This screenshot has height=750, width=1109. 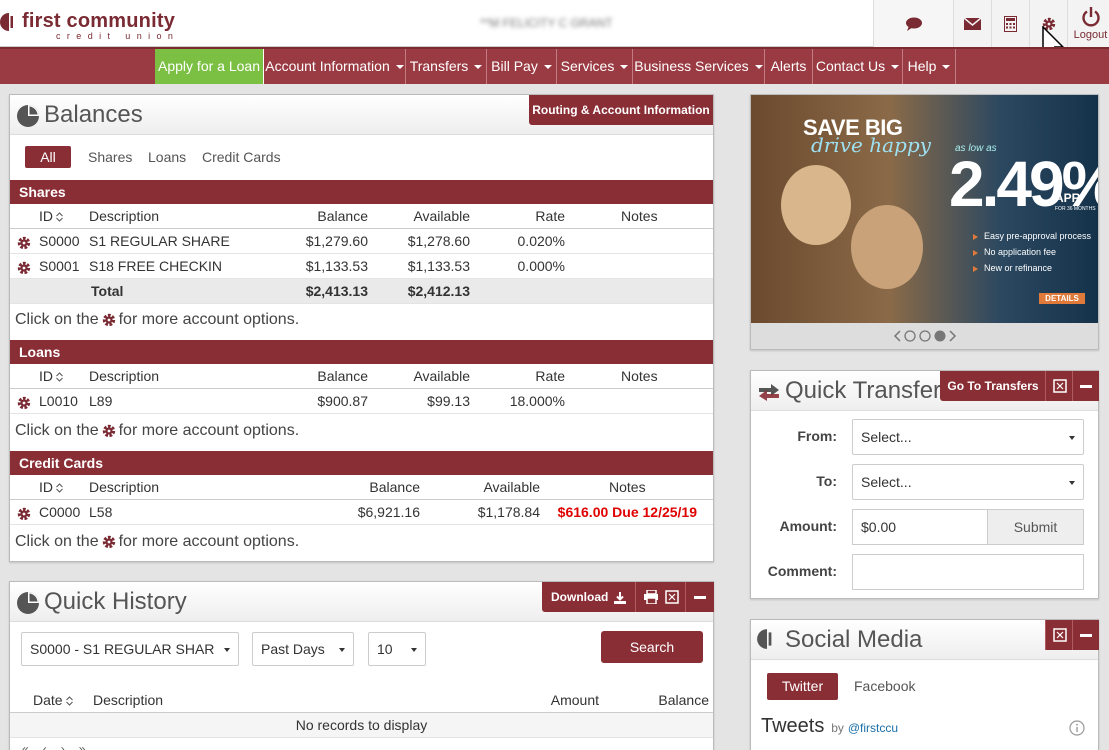 I want to click on account-description: S1 REGULAR SHARE, so click(x=159, y=241).